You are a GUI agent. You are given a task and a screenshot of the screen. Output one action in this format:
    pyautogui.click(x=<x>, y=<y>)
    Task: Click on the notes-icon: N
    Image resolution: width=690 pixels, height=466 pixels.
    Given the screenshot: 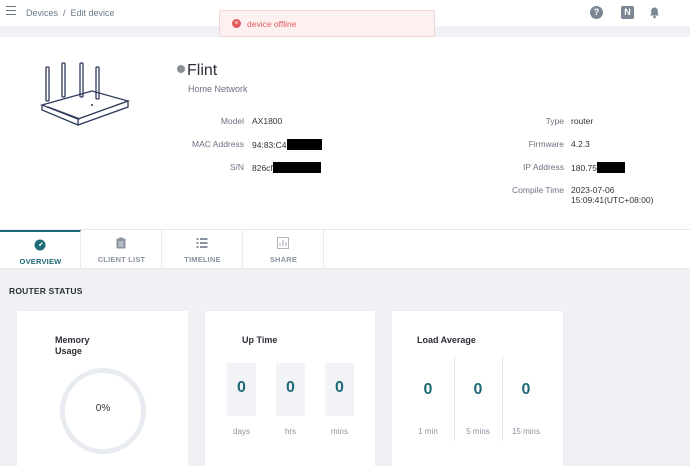 What is the action you would take?
    pyautogui.click(x=627, y=12)
    